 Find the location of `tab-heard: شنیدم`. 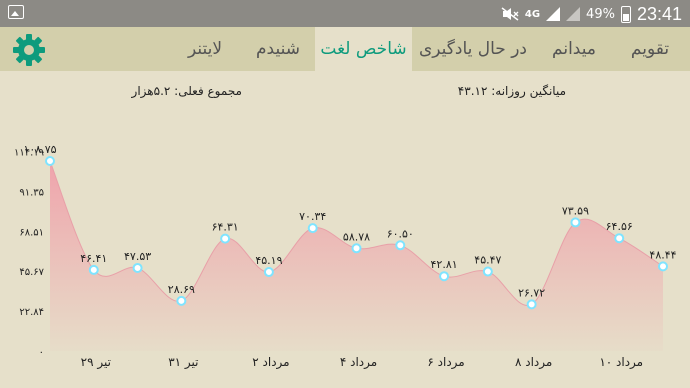

tab-heard: شنیدم is located at coordinates (278, 49).